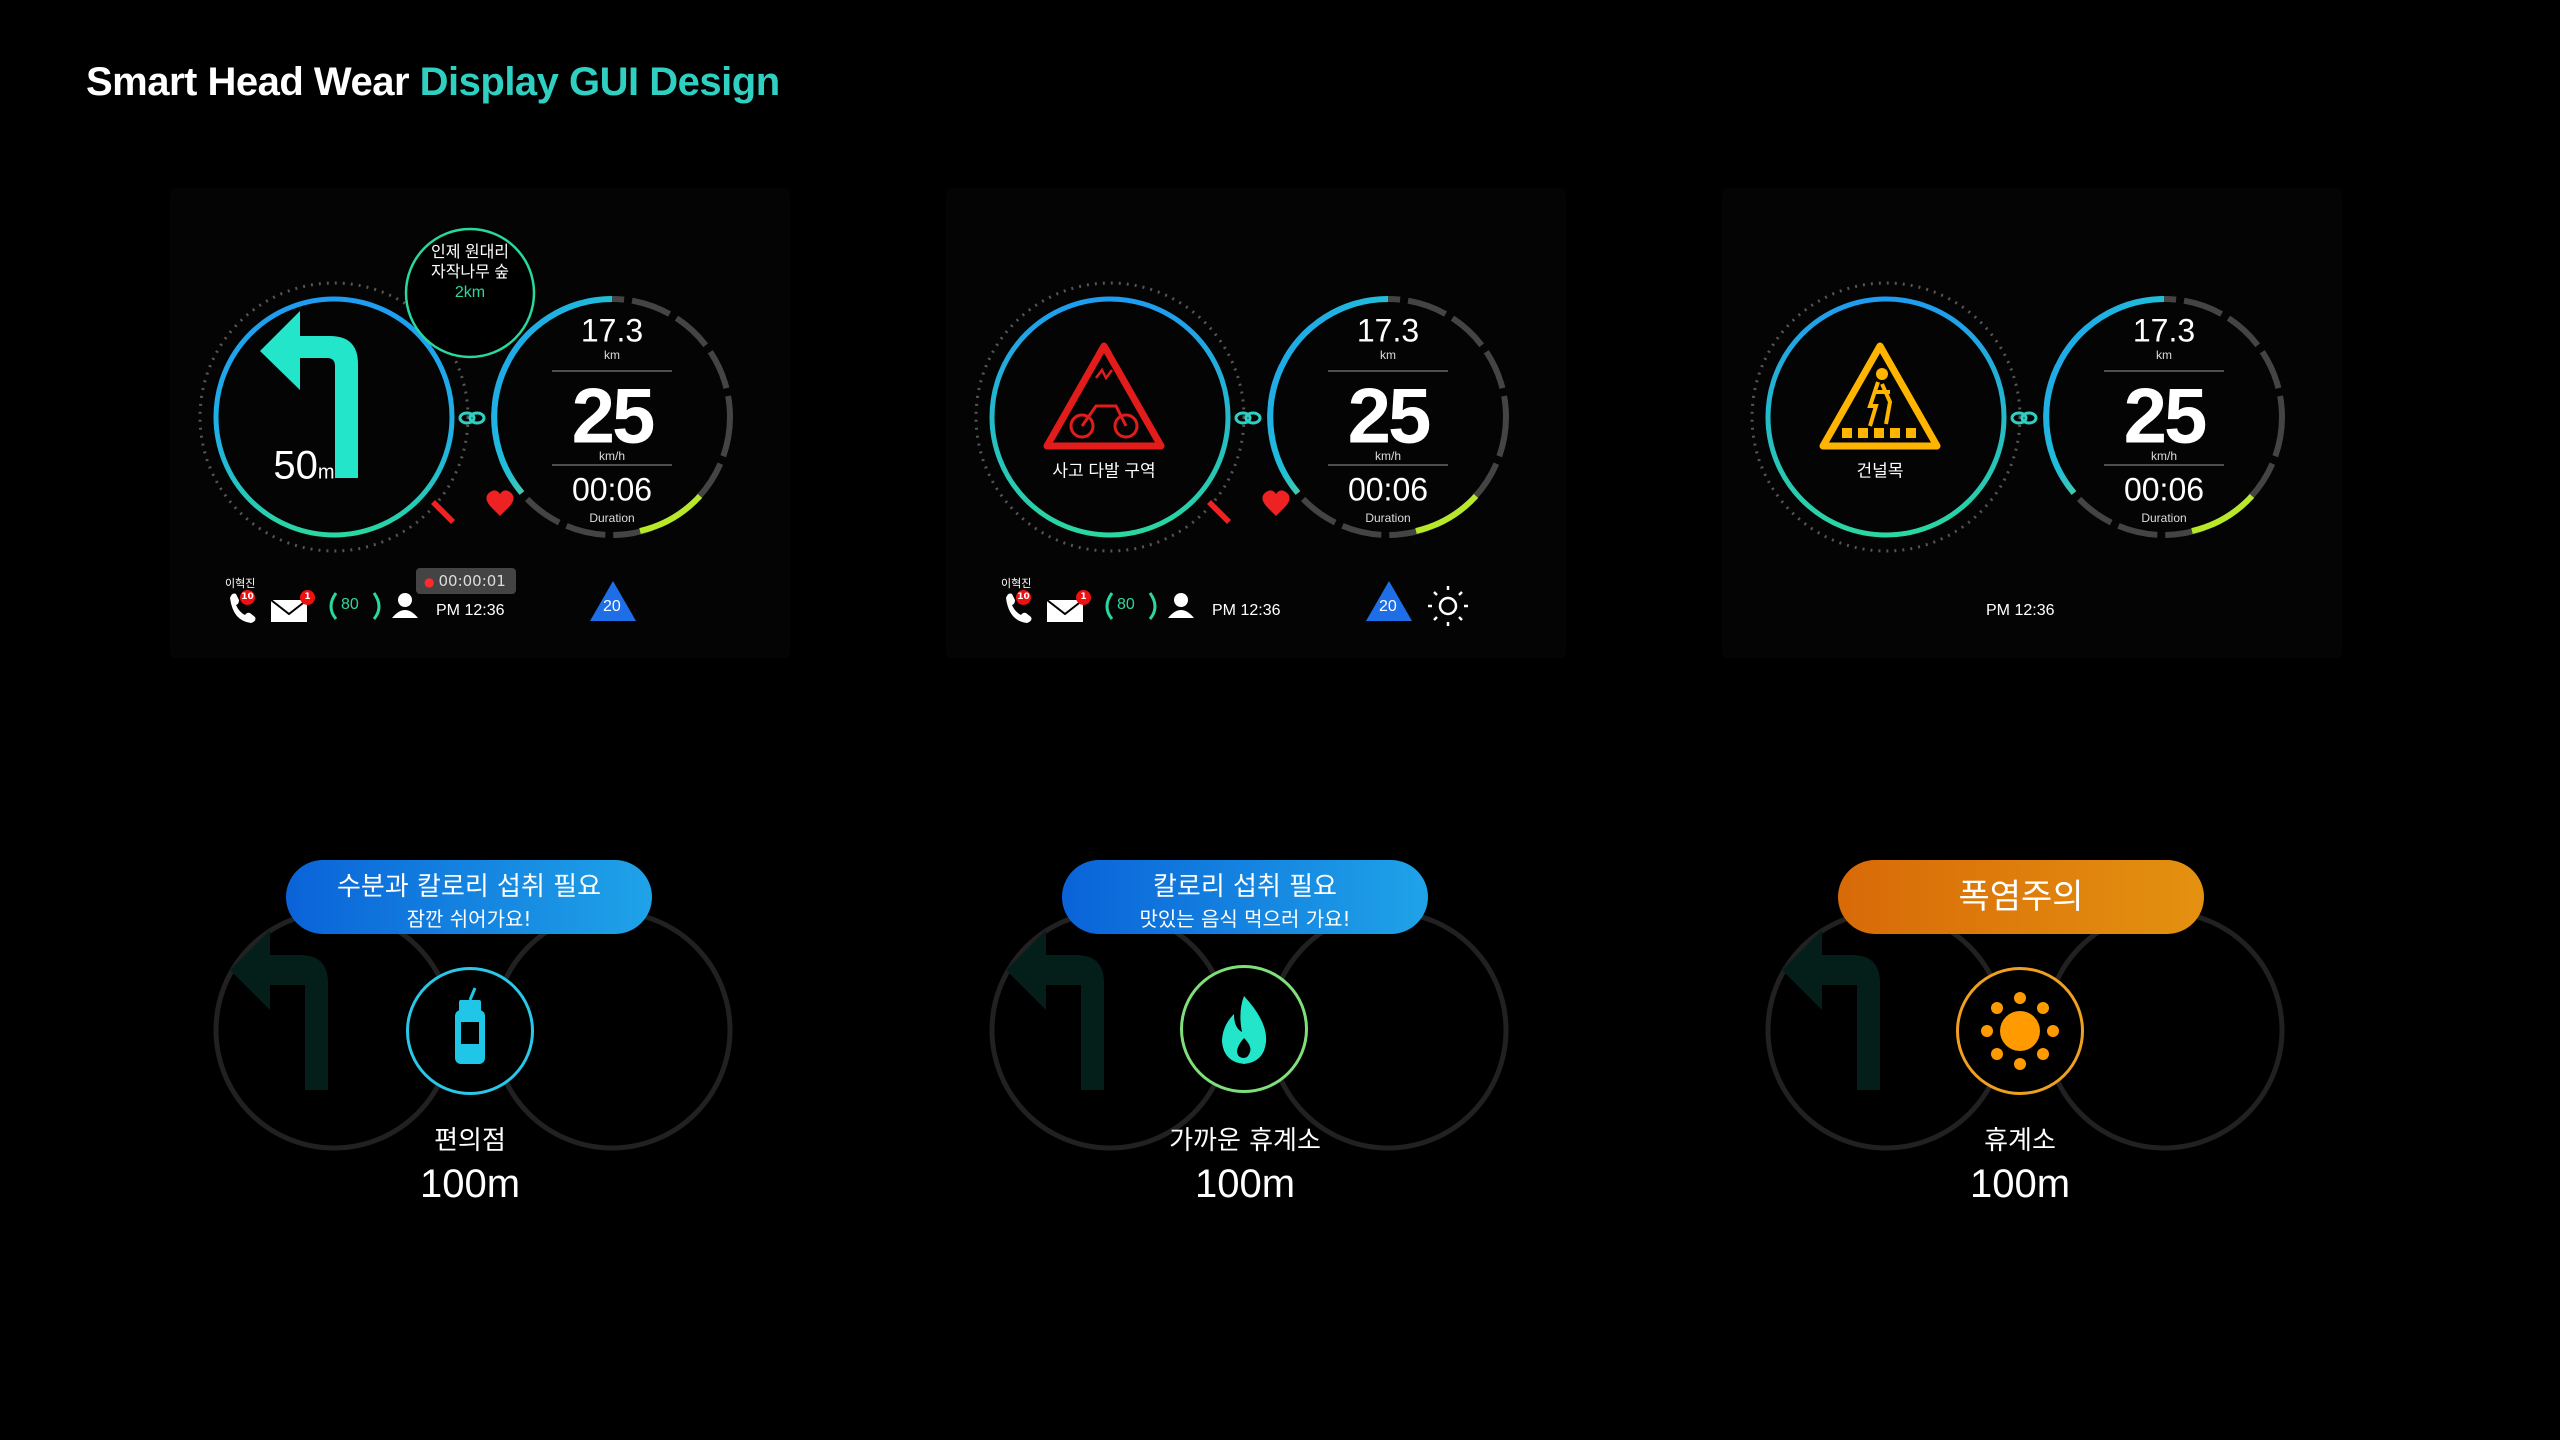  Describe the element at coordinates (1880, 471) in the screenshot. I see `warning-label: 건널목` at that location.